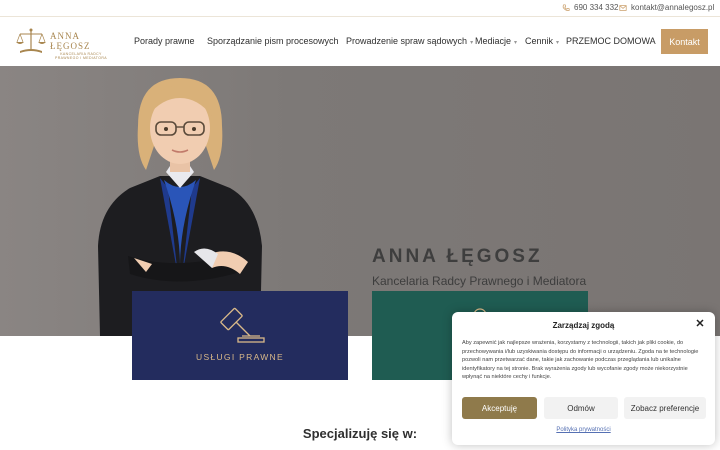  I want to click on scales-of-justice-icon, so click(31, 40).